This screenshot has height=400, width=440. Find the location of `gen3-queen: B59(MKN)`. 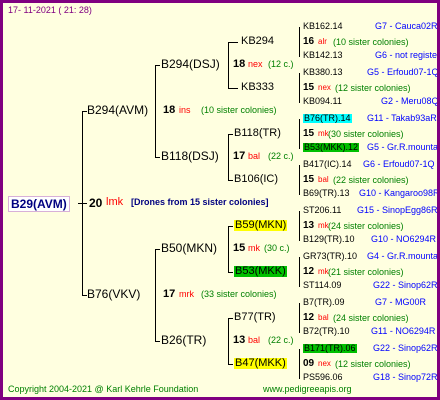

gen3-queen: B59(MKN) is located at coordinates (261, 225).